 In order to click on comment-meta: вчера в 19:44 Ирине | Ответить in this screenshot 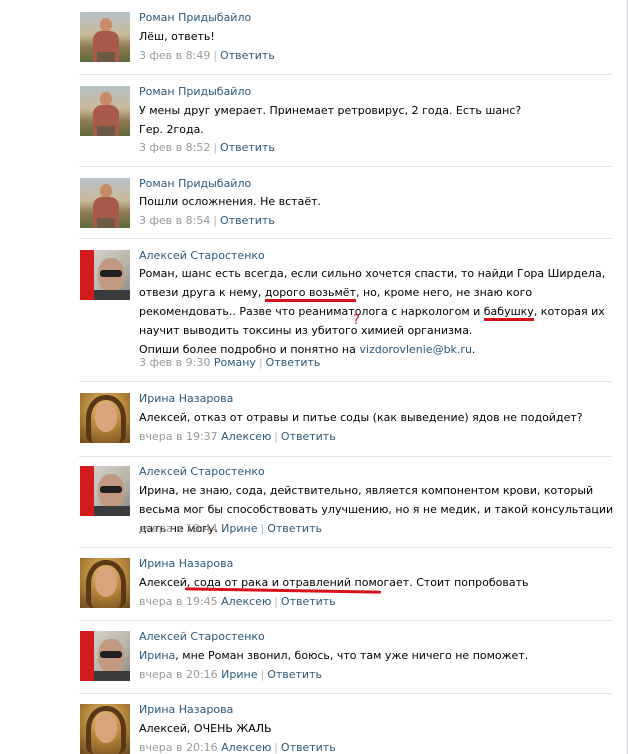, I will do `click(230, 528)`.